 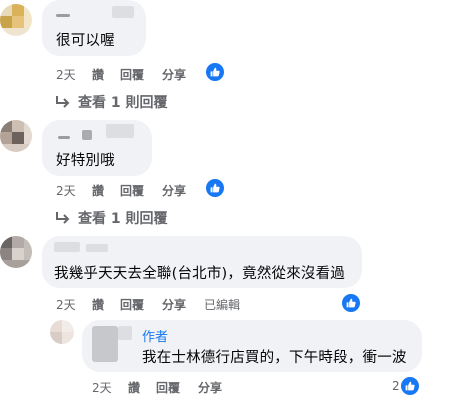 What do you see at coordinates (274, 358) in the screenshot?
I see `reply-text: 我在士林德行店買的，下午時段，衝一波` at bounding box center [274, 358].